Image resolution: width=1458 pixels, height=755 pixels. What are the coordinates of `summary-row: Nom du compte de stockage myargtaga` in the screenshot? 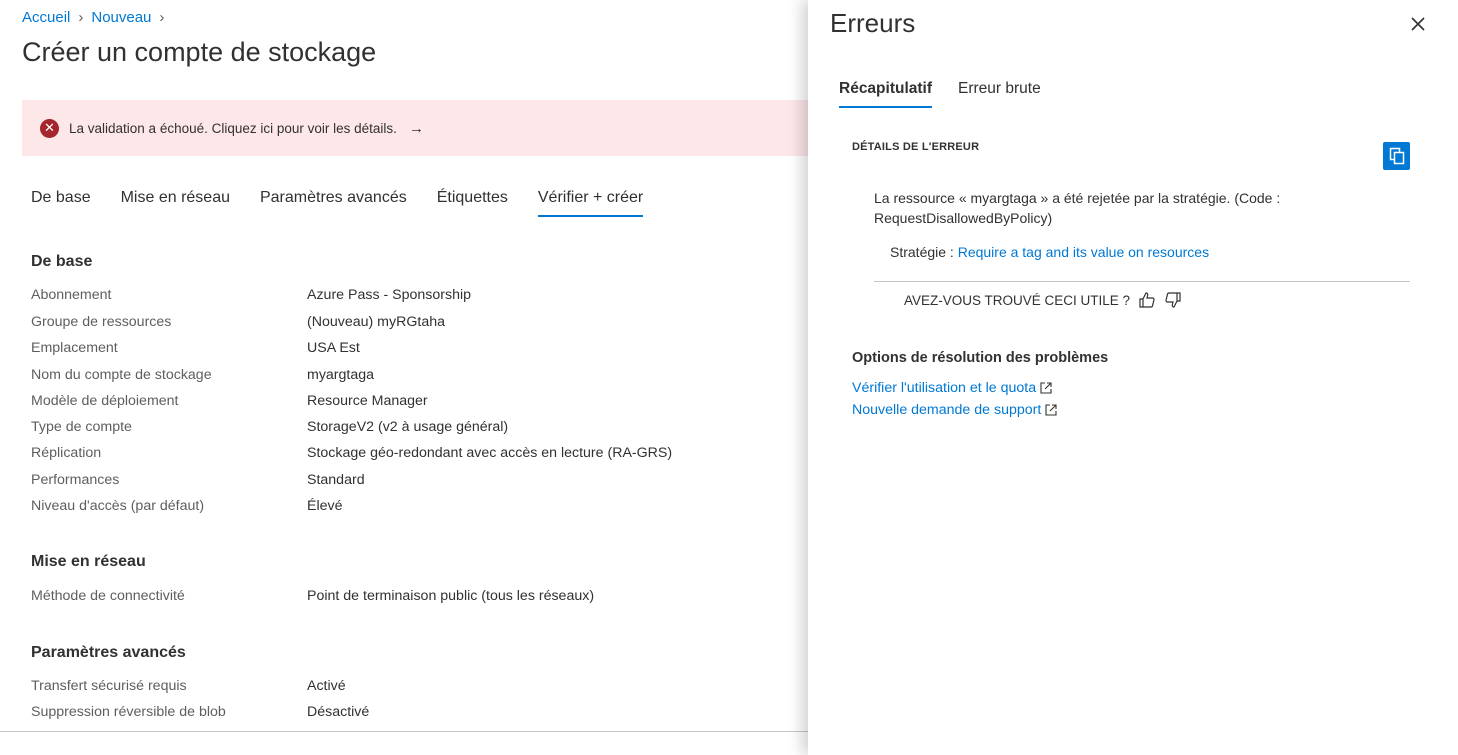 It's located at (202, 375).